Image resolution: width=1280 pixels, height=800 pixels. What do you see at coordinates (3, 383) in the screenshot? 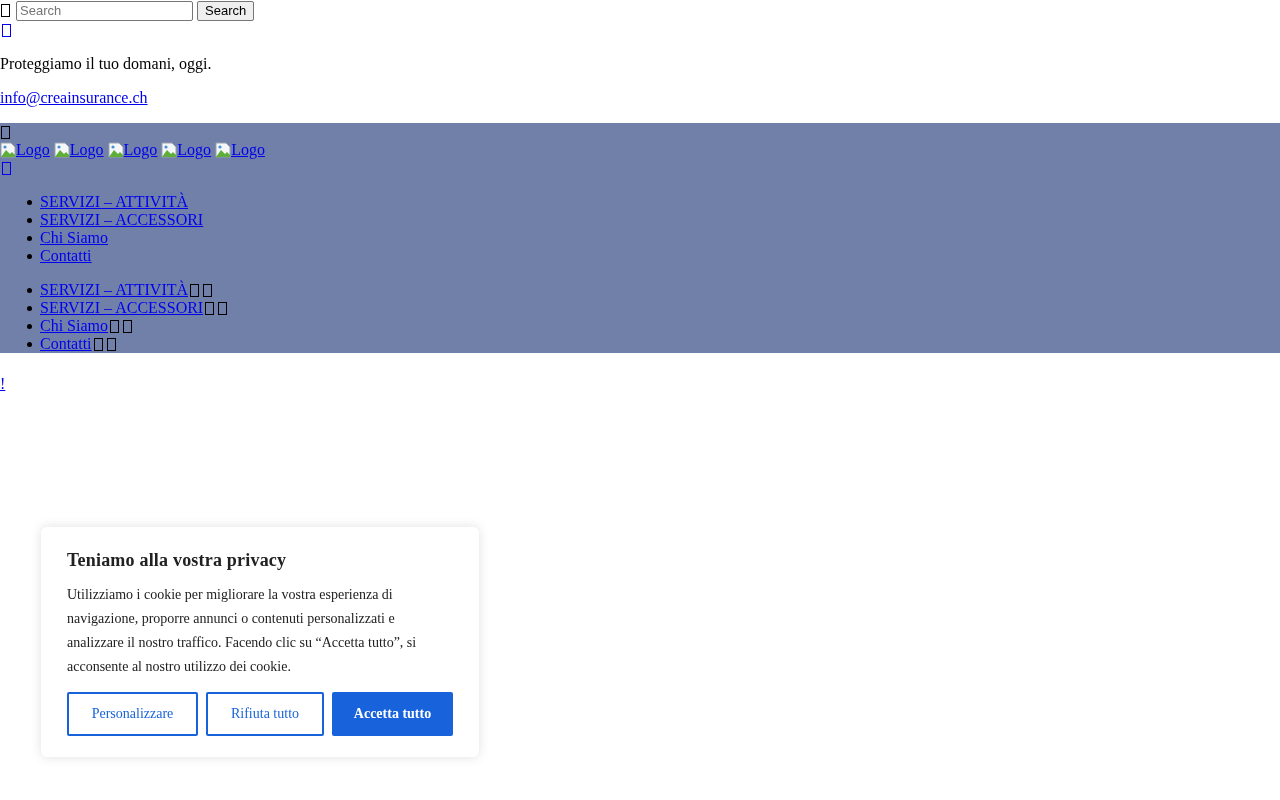
I see `exclamation-link: !` at bounding box center [3, 383].